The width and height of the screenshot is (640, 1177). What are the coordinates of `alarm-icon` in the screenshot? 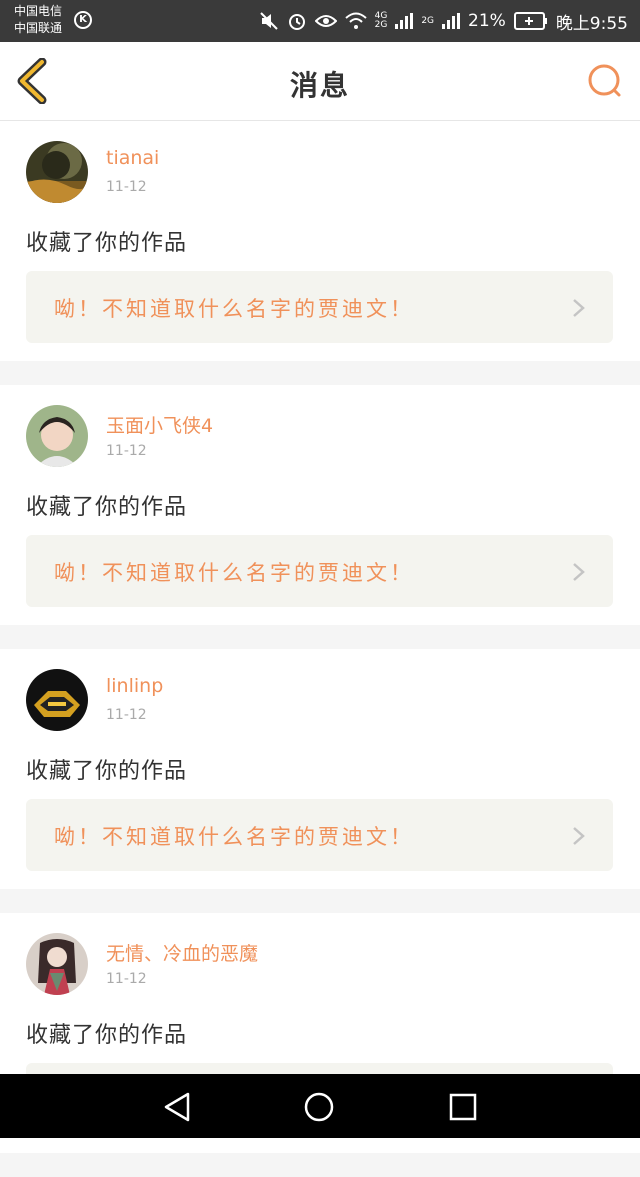 It's located at (296, 22).